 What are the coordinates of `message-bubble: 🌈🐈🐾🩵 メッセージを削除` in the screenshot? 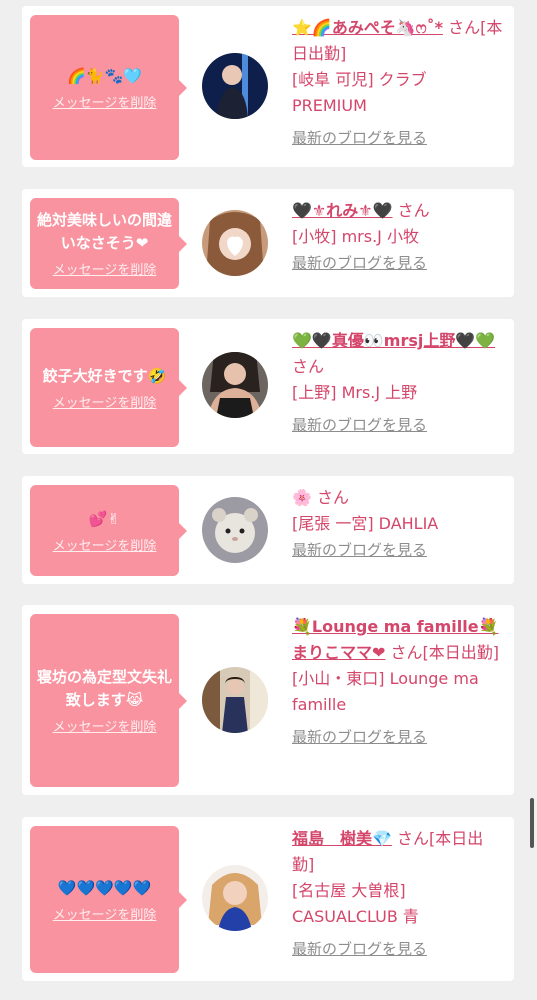 It's located at (108, 87).